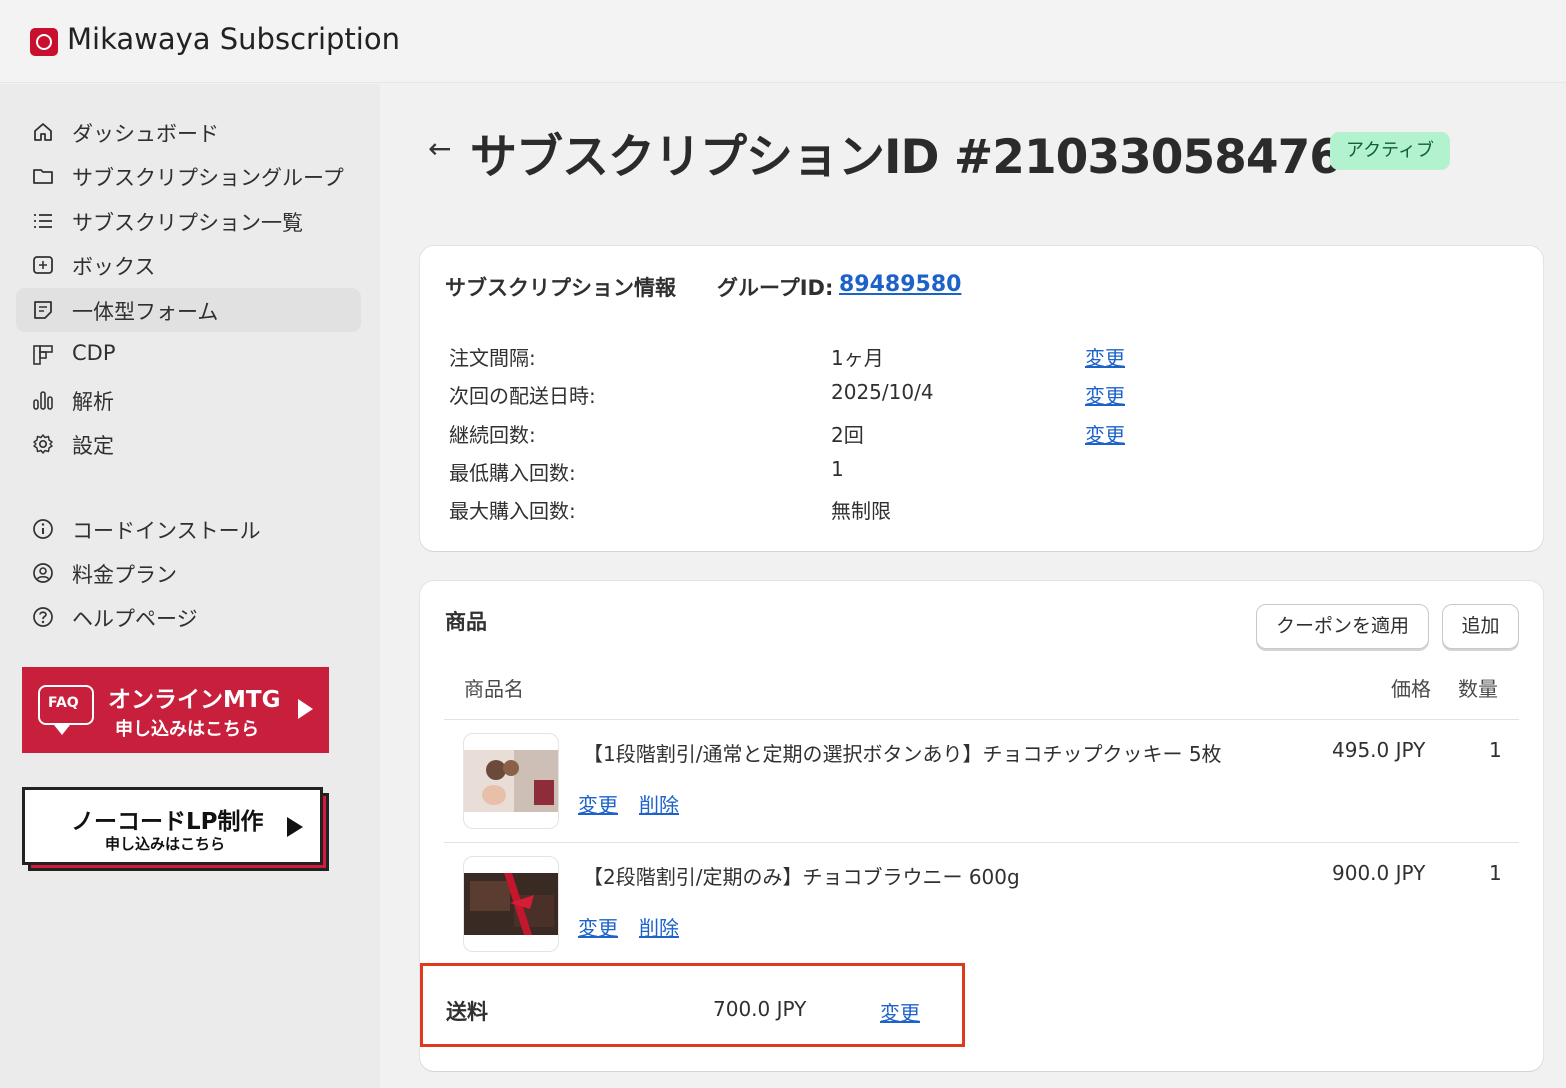  What do you see at coordinates (900, 1011) in the screenshot?
I see `shipping-change-link: 変更` at bounding box center [900, 1011].